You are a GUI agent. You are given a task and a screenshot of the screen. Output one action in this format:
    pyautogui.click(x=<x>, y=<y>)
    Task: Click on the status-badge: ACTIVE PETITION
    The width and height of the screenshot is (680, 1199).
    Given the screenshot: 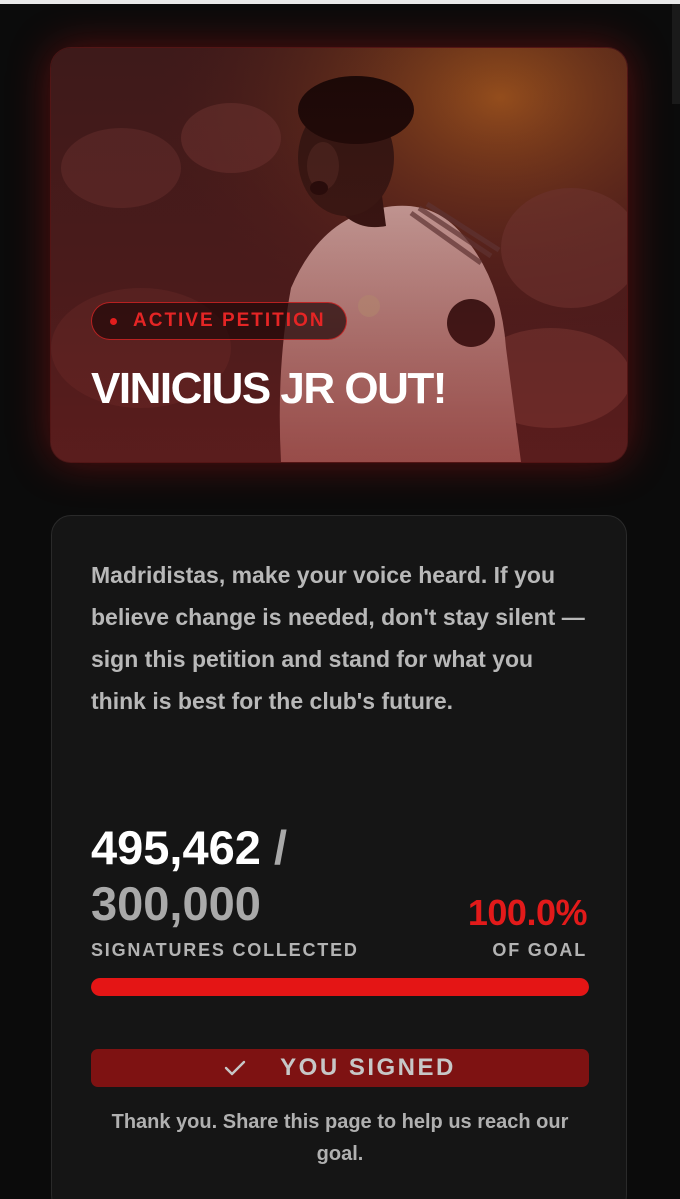 What is the action you would take?
    pyautogui.click(x=219, y=321)
    